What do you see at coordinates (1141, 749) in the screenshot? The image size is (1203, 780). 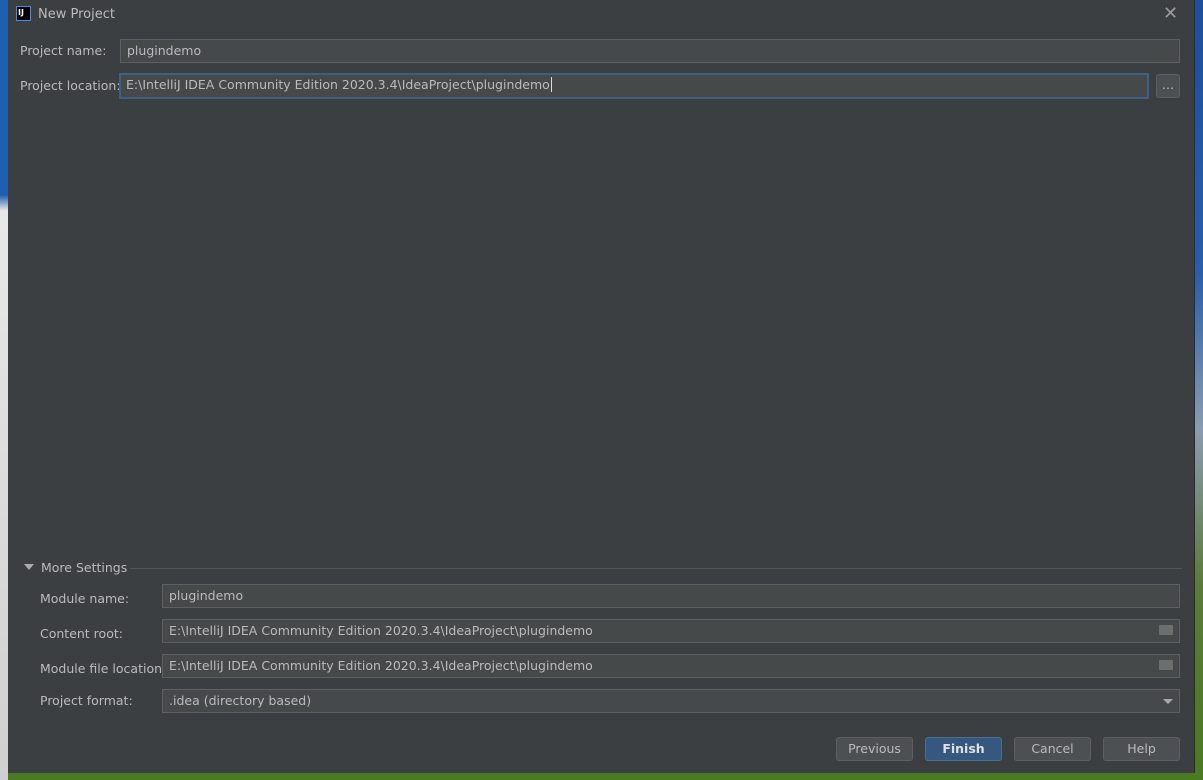 I see `help-button: Help` at bounding box center [1141, 749].